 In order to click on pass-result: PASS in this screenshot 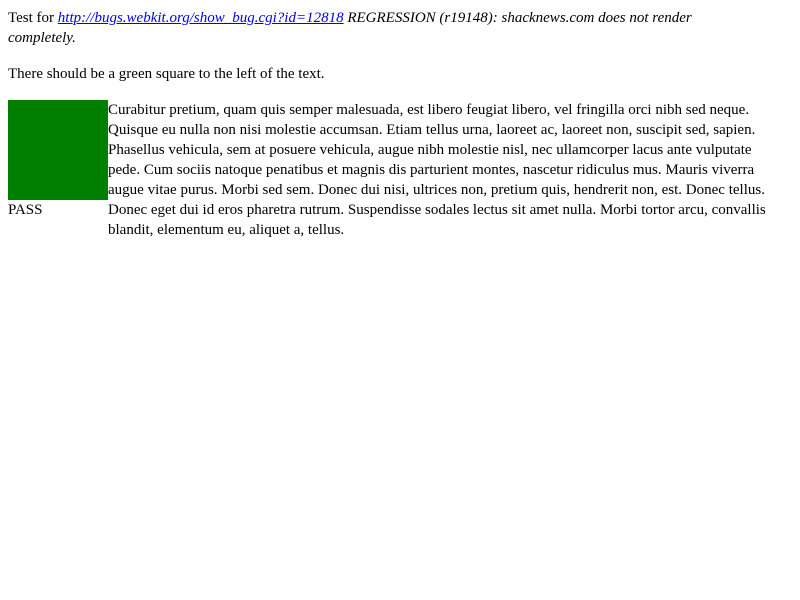, I will do `click(25, 210)`.